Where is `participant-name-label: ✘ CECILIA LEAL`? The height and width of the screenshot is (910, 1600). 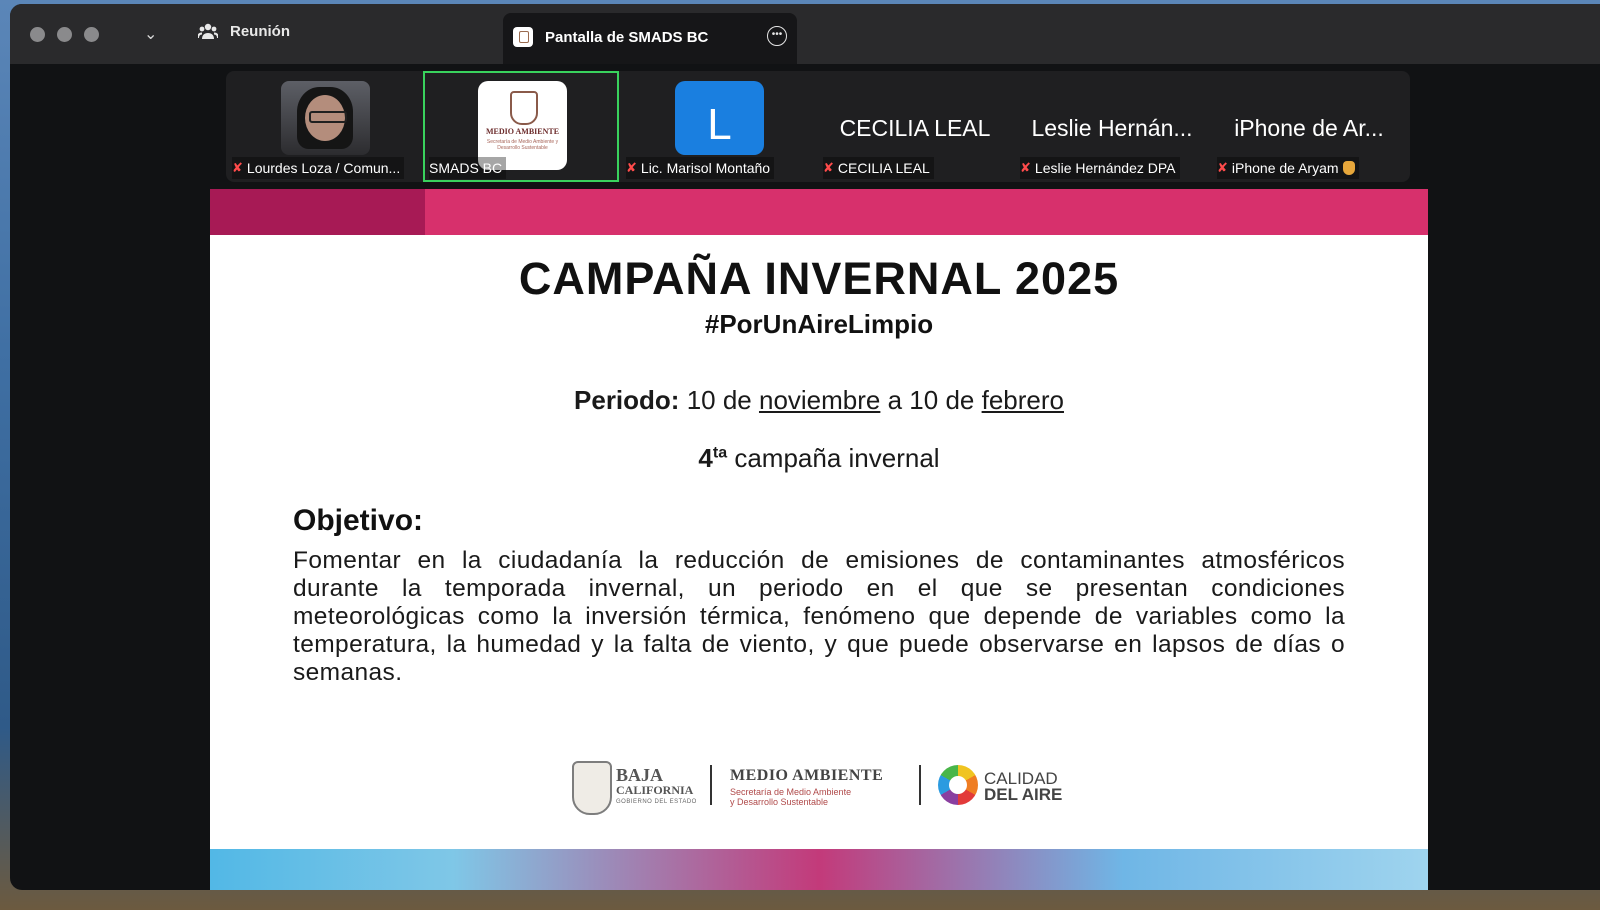
participant-name-label: ✘ CECILIA LEAL is located at coordinates (878, 168).